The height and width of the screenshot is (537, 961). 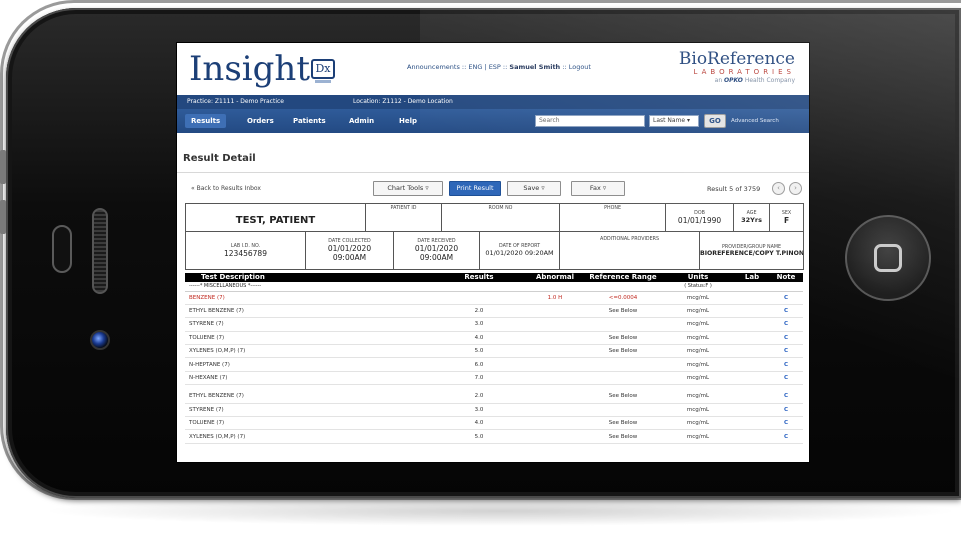 What do you see at coordinates (417, 101) in the screenshot?
I see `location-value: Z1112 - Demo Location` at bounding box center [417, 101].